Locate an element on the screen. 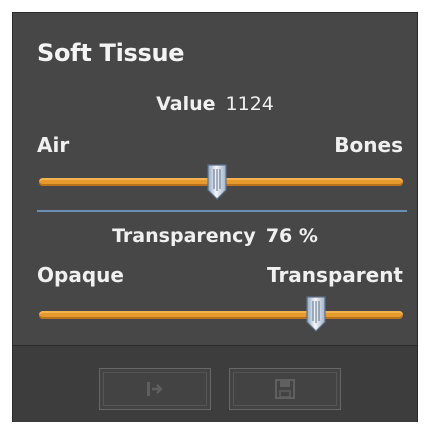 The width and height of the screenshot is (427, 430). save-button is located at coordinates (285, 389).